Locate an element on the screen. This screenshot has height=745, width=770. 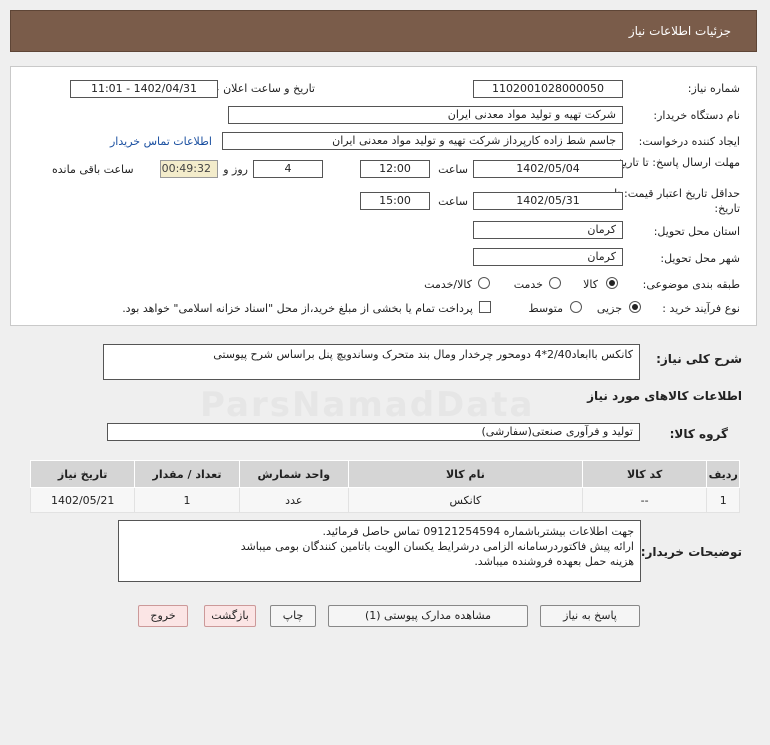
col-code-header: کد کالا is located at coordinates (644, 474).